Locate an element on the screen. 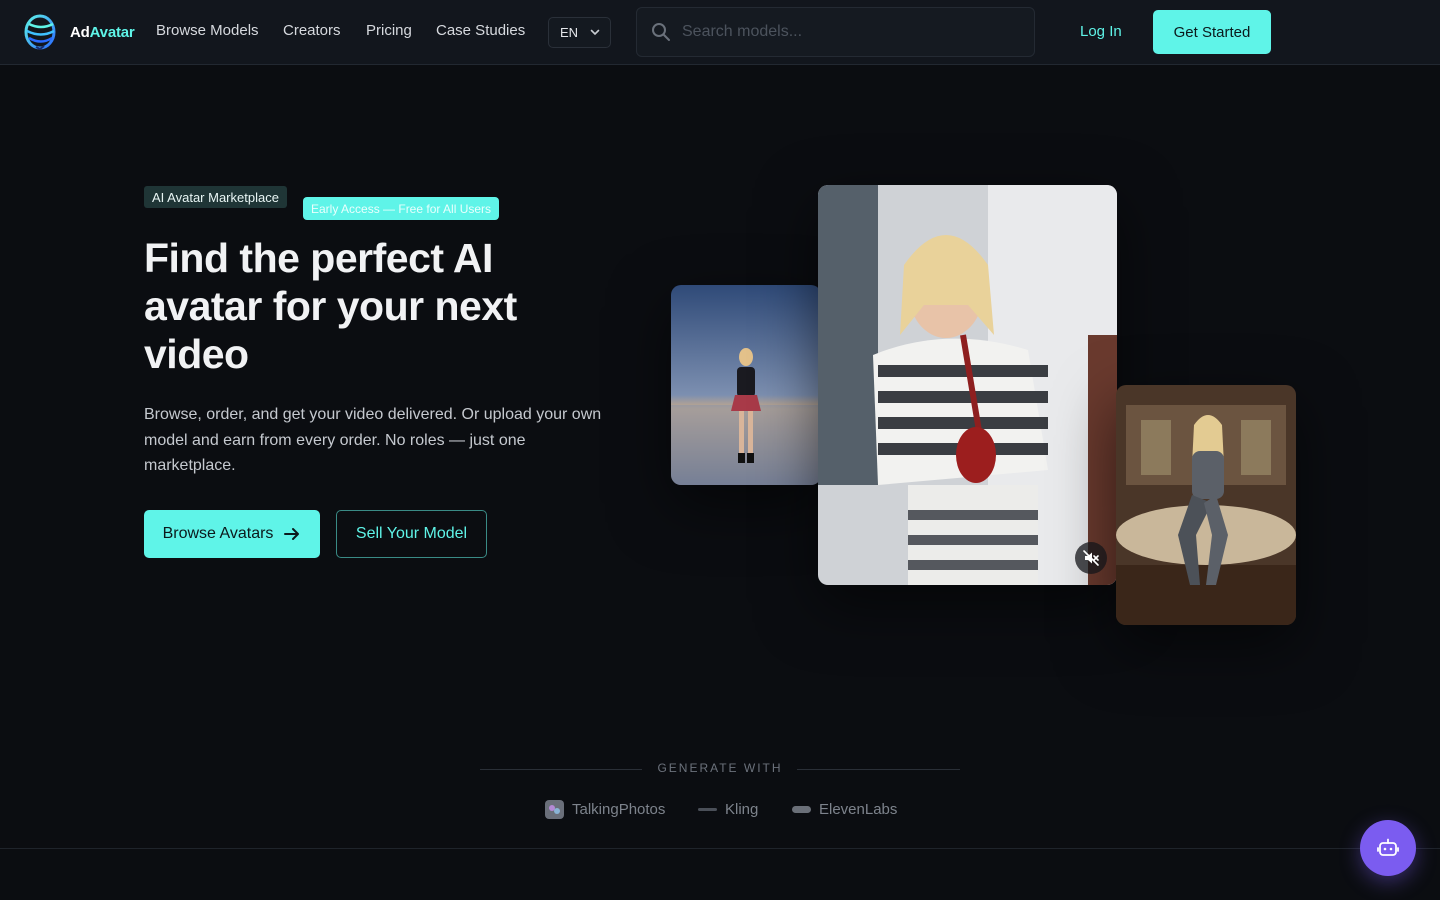 This screenshot has width=1440, height=900. browse-avatars-button: Browse Avatars is located at coordinates (232, 534).